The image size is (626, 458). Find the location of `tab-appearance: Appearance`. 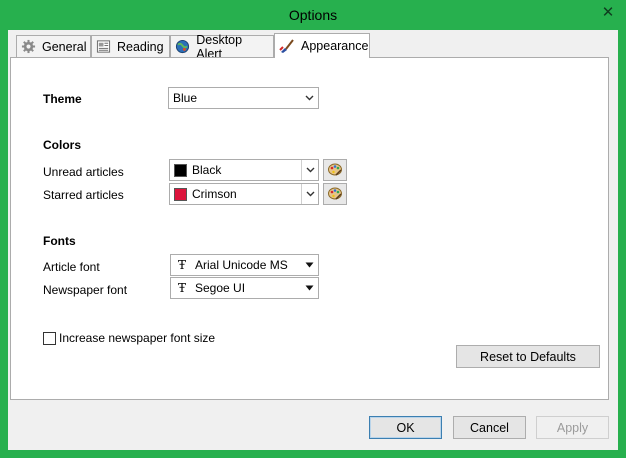

tab-appearance: Appearance is located at coordinates (322, 45).